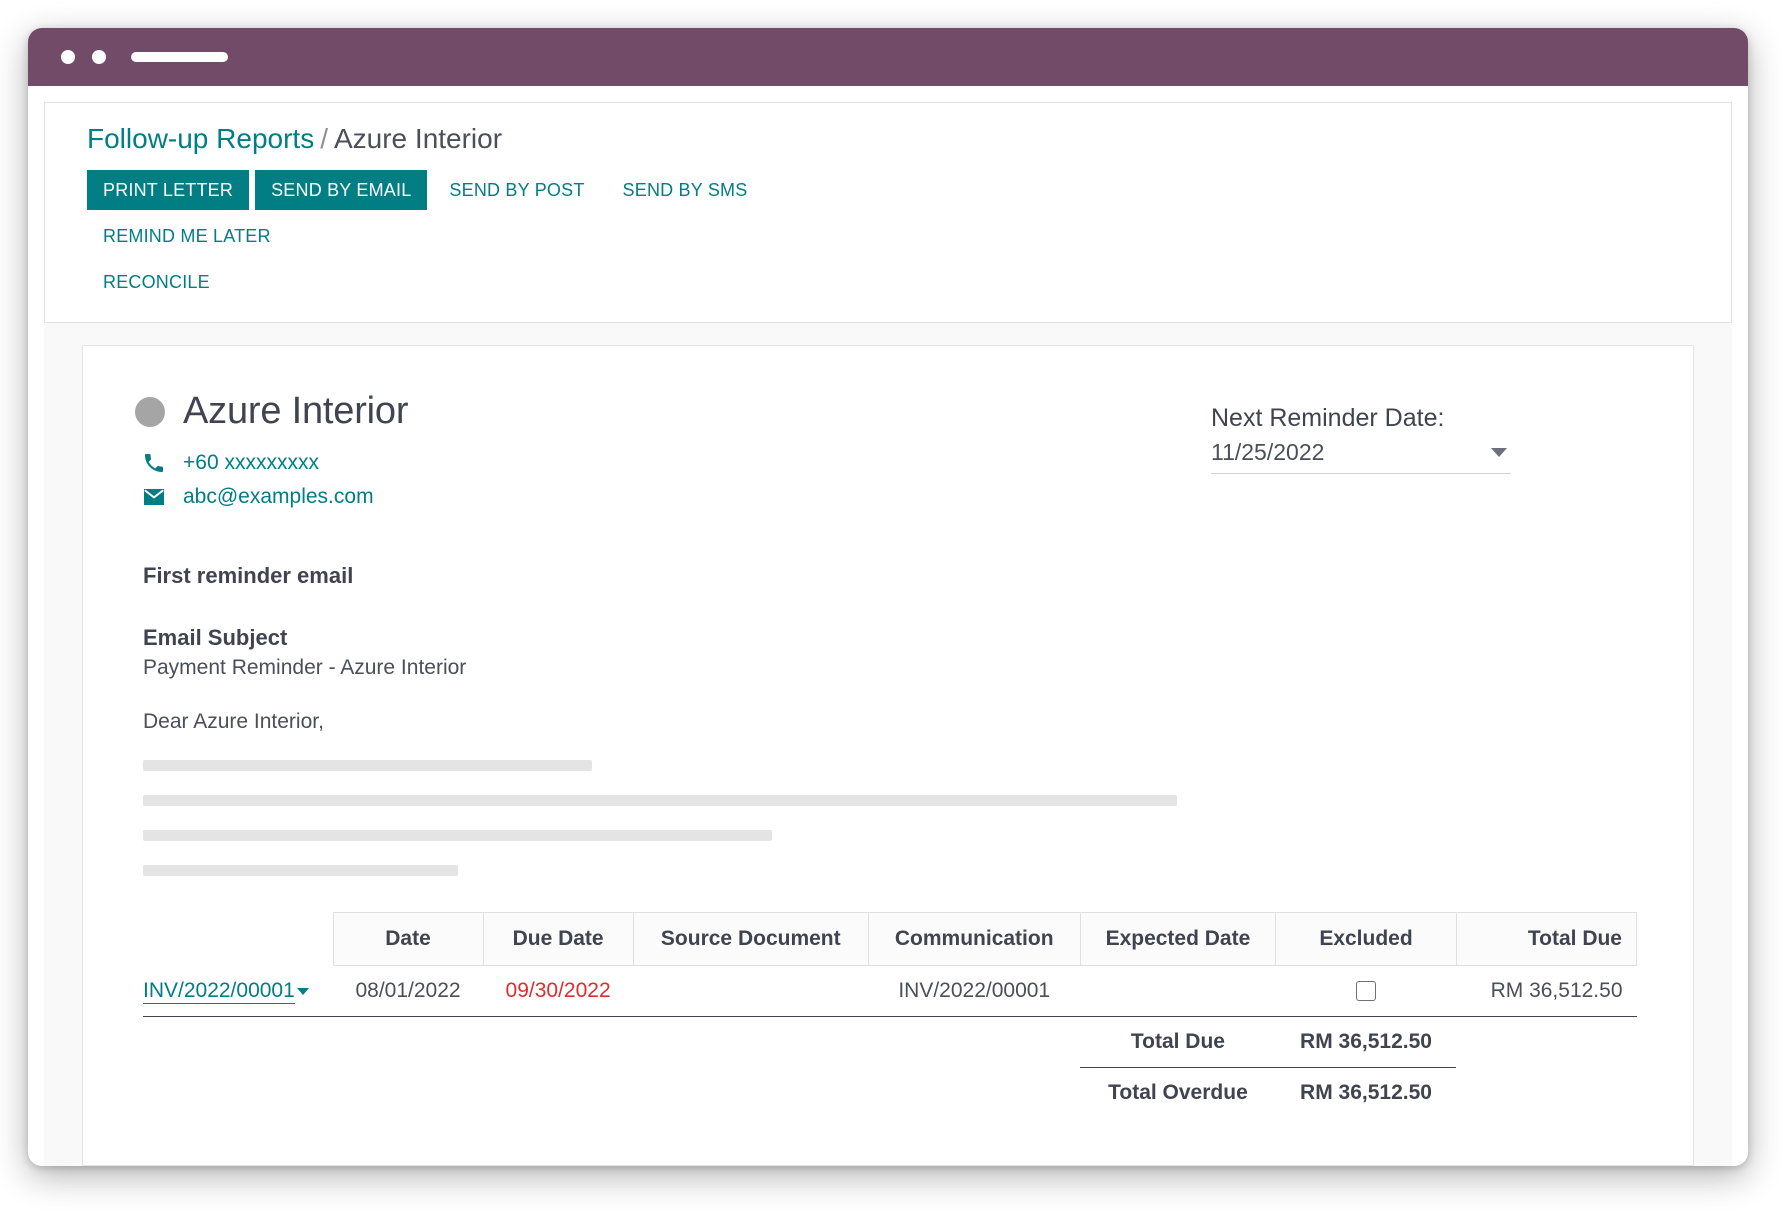  What do you see at coordinates (685, 190) in the screenshot?
I see `send-by-sms-button: SEND BY SMS` at bounding box center [685, 190].